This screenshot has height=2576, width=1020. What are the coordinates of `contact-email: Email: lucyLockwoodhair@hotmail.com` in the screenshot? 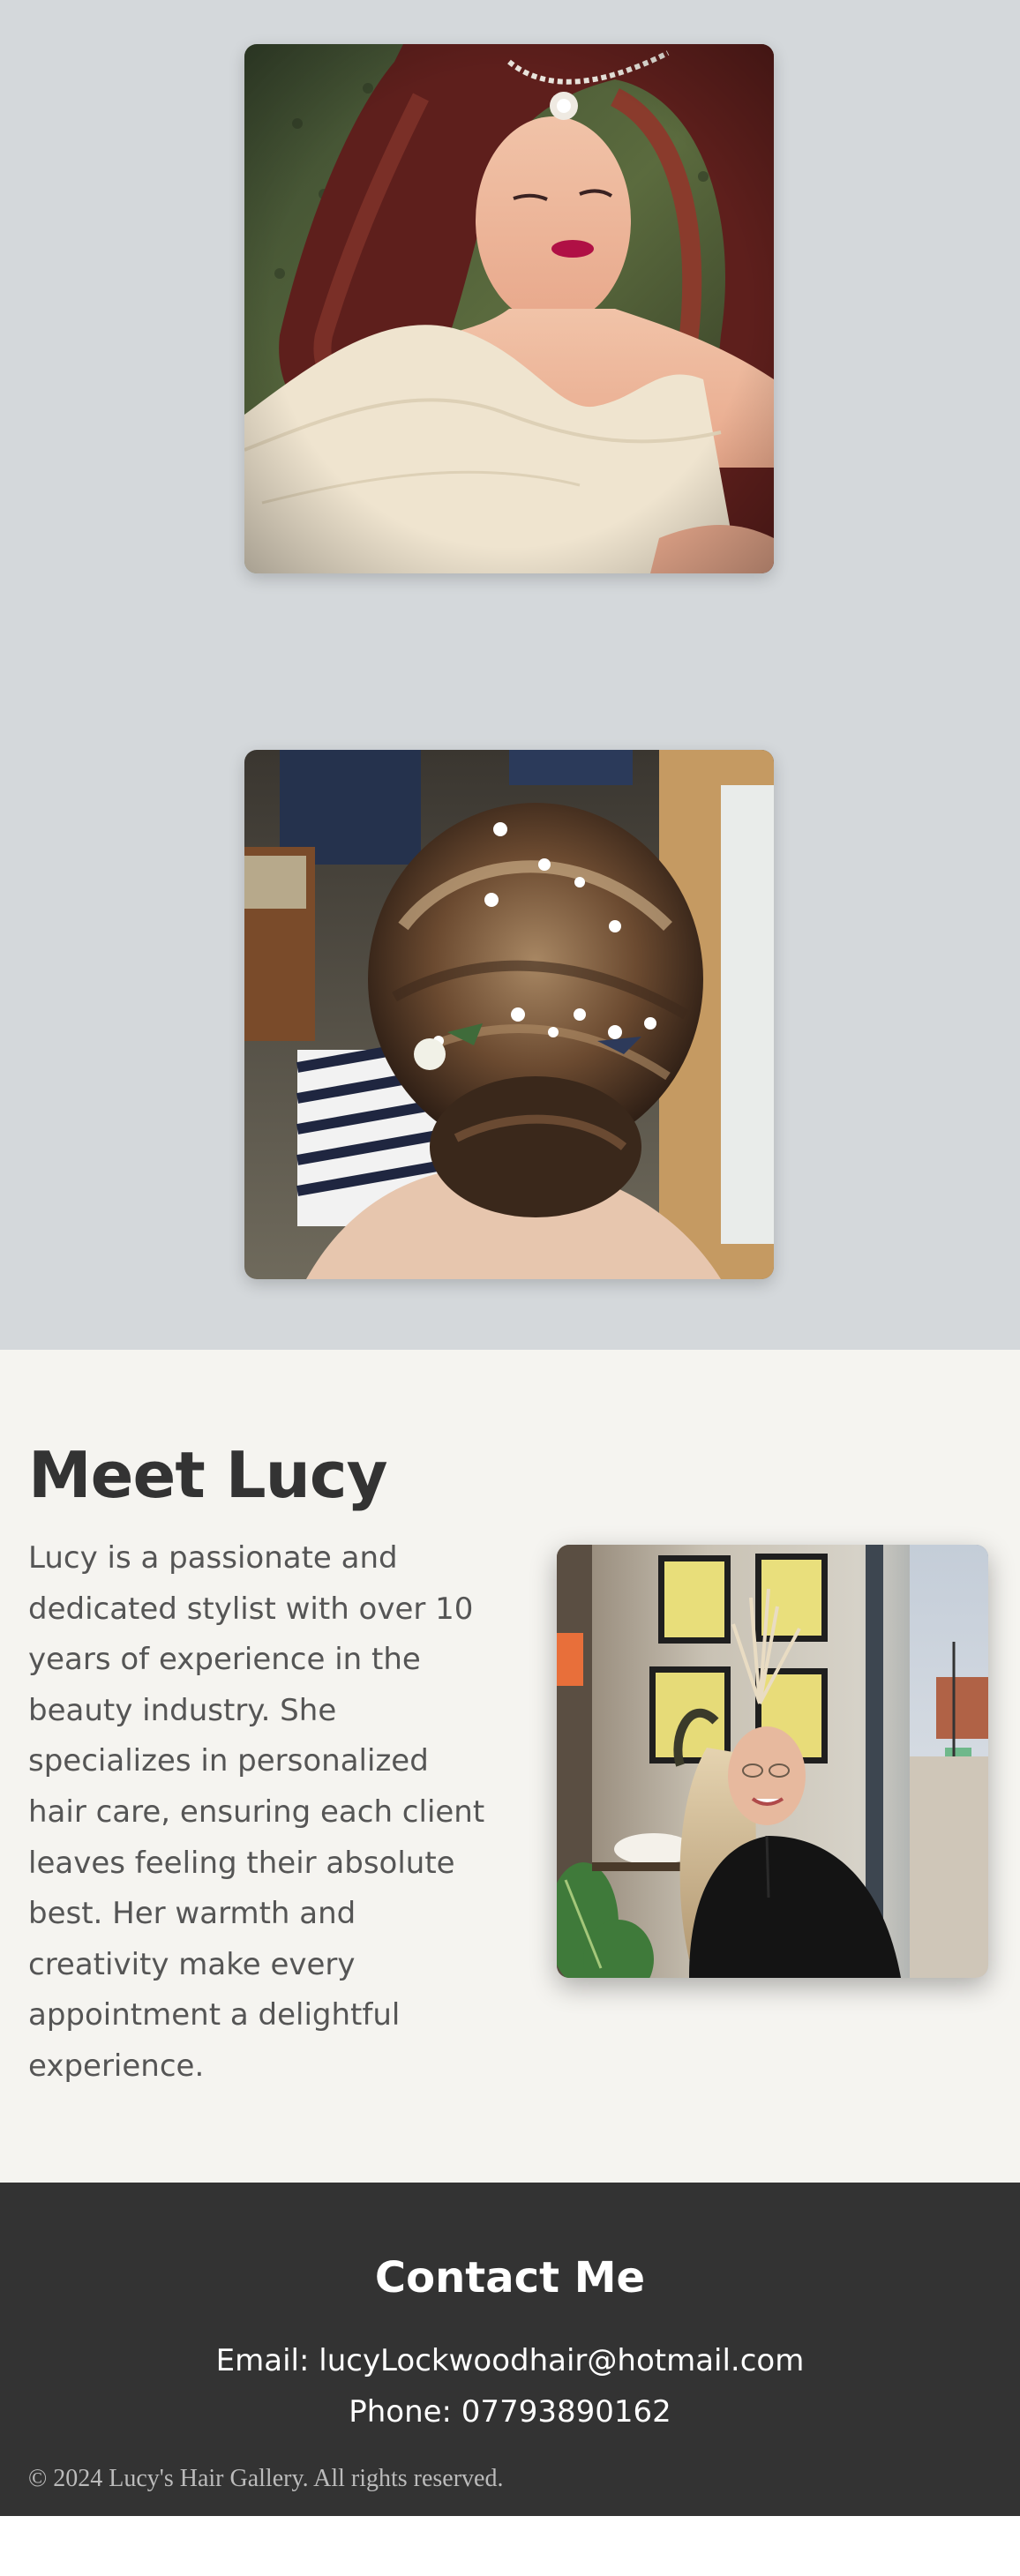 It's located at (510, 2360).